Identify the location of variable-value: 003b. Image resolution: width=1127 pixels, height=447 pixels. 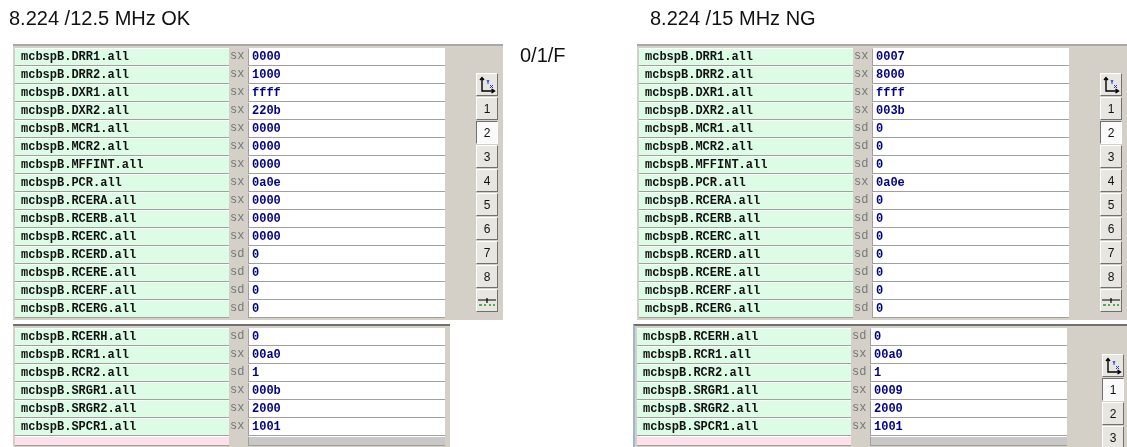
(970, 111).